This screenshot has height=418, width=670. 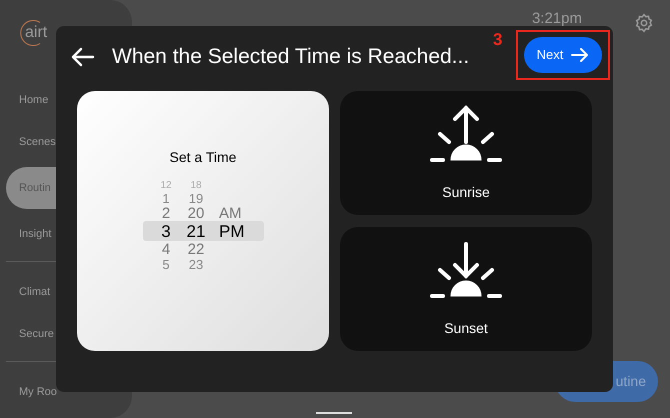 I want to click on picker-value: 20, so click(x=196, y=213).